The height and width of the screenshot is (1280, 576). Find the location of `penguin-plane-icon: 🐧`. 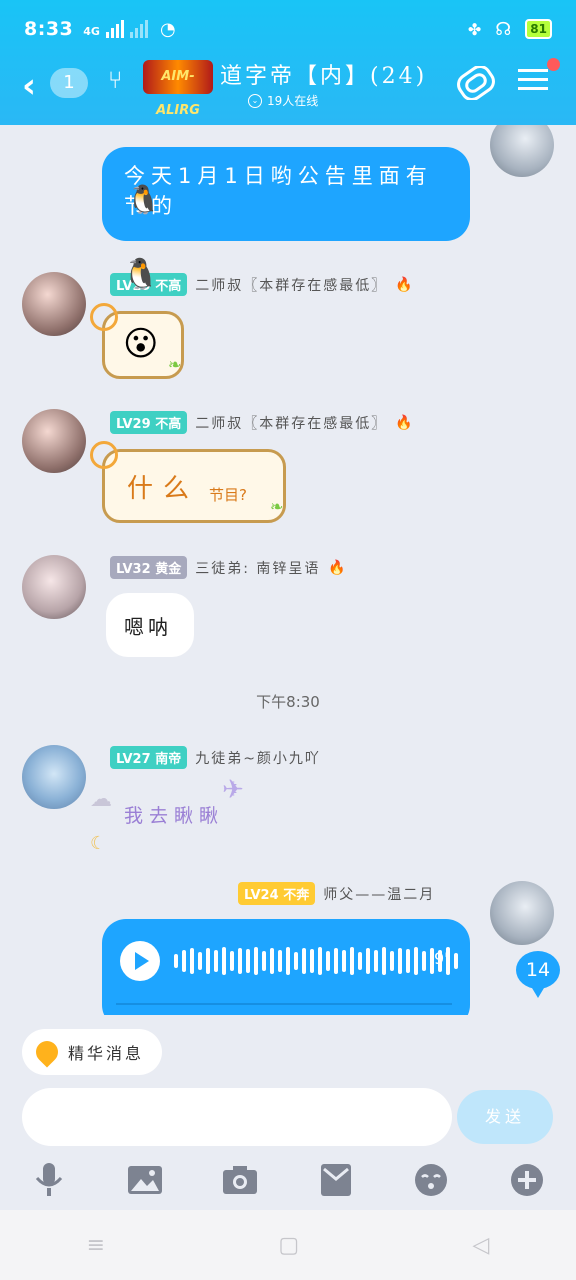

penguin-plane-icon: 🐧 is located at coordinates (141, 274).